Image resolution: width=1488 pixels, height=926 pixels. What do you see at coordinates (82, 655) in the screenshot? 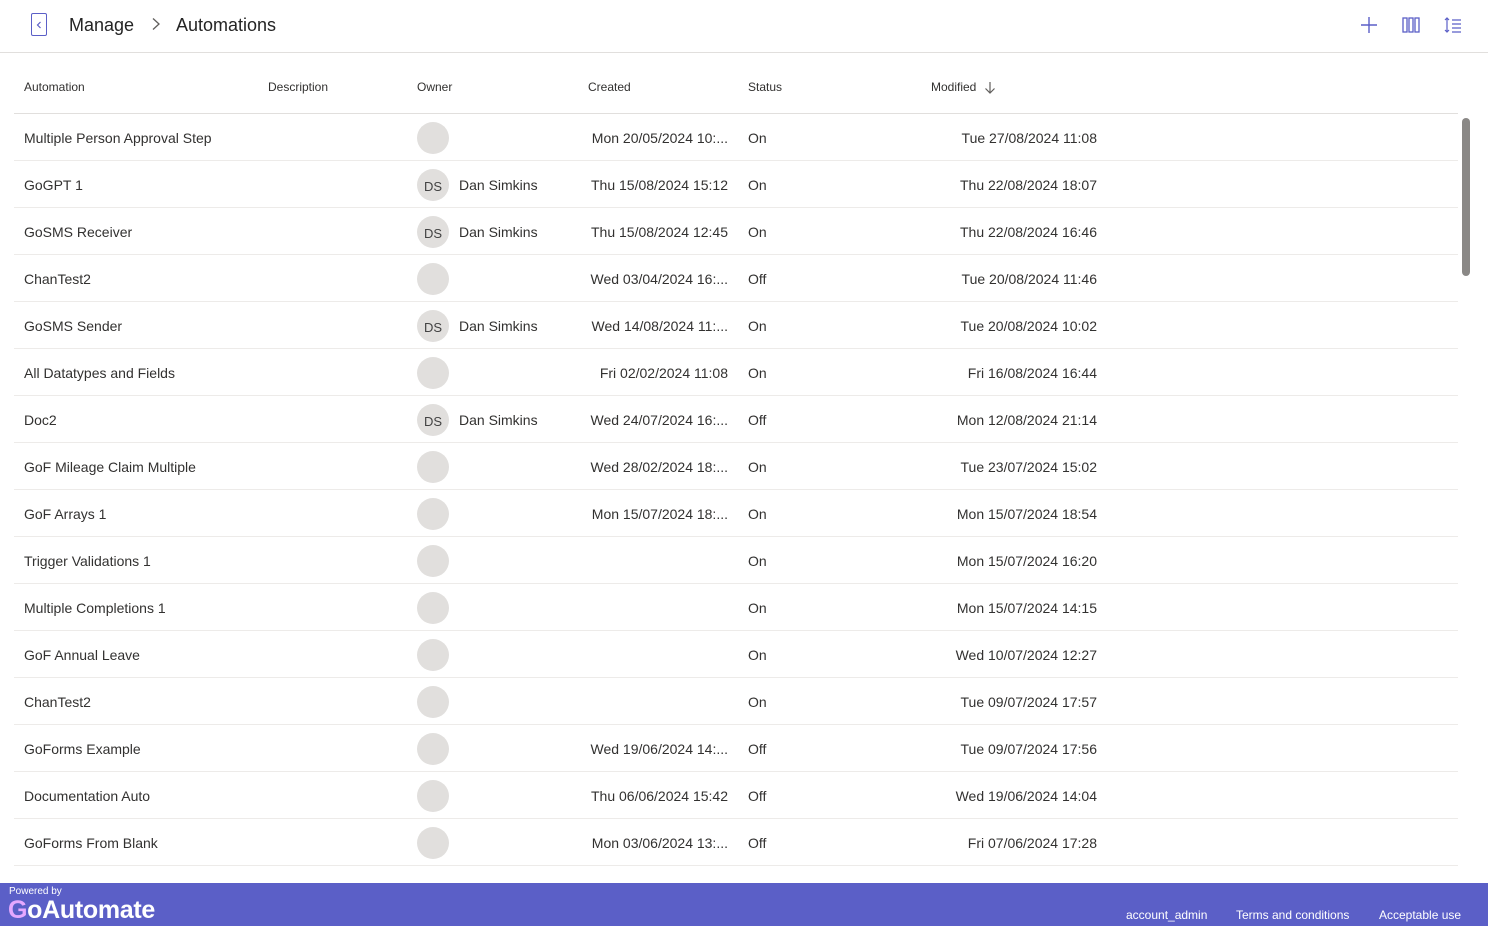
I see `automation-name: GoF Annual Leave` at bounding box center [82, 655].